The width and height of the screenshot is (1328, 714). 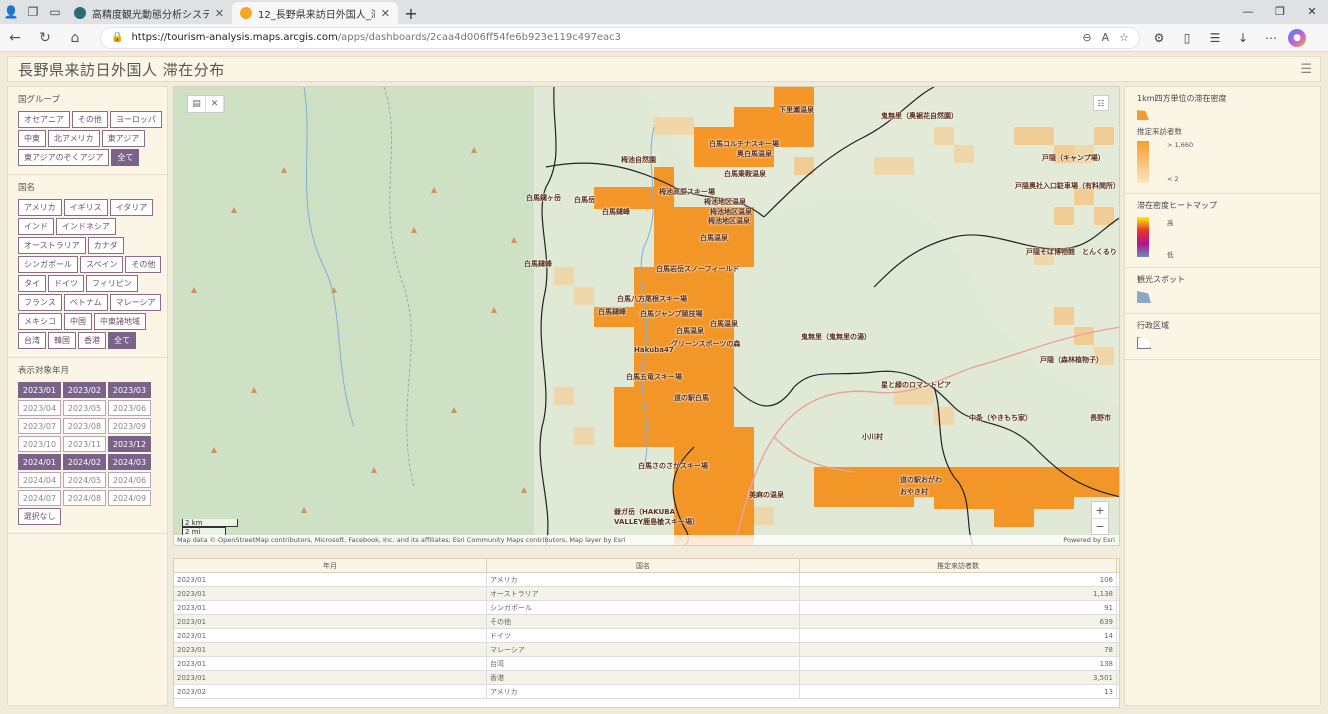 I want to click on country-option-button: 香港, so click(x=92, y=340).